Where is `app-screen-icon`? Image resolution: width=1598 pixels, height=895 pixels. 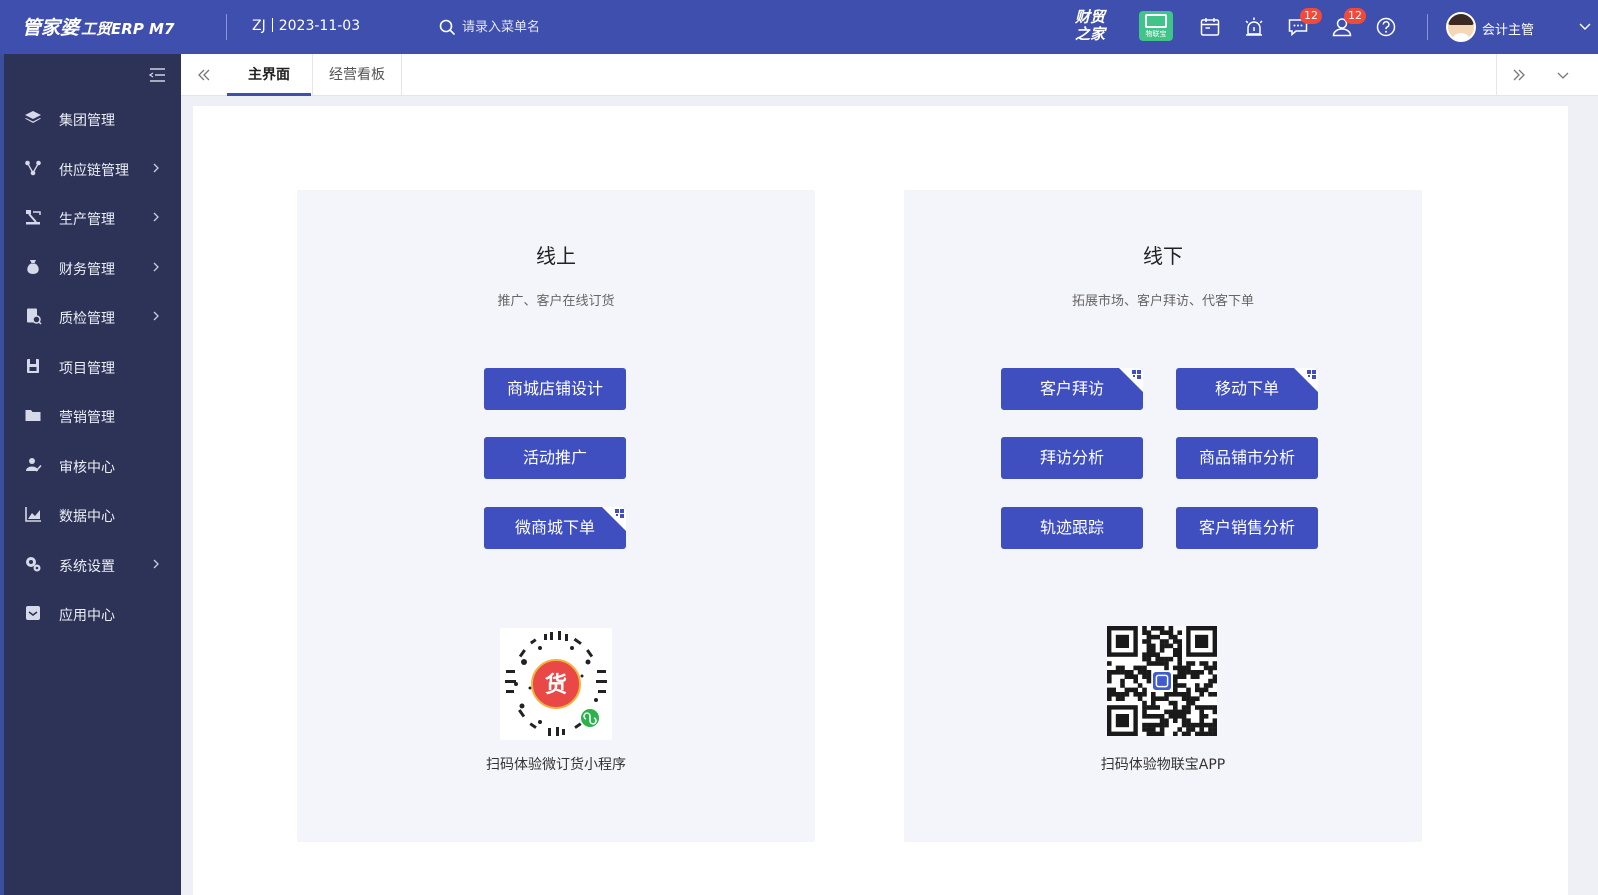
app-screen-icon is located at coordinates (1156, 21).